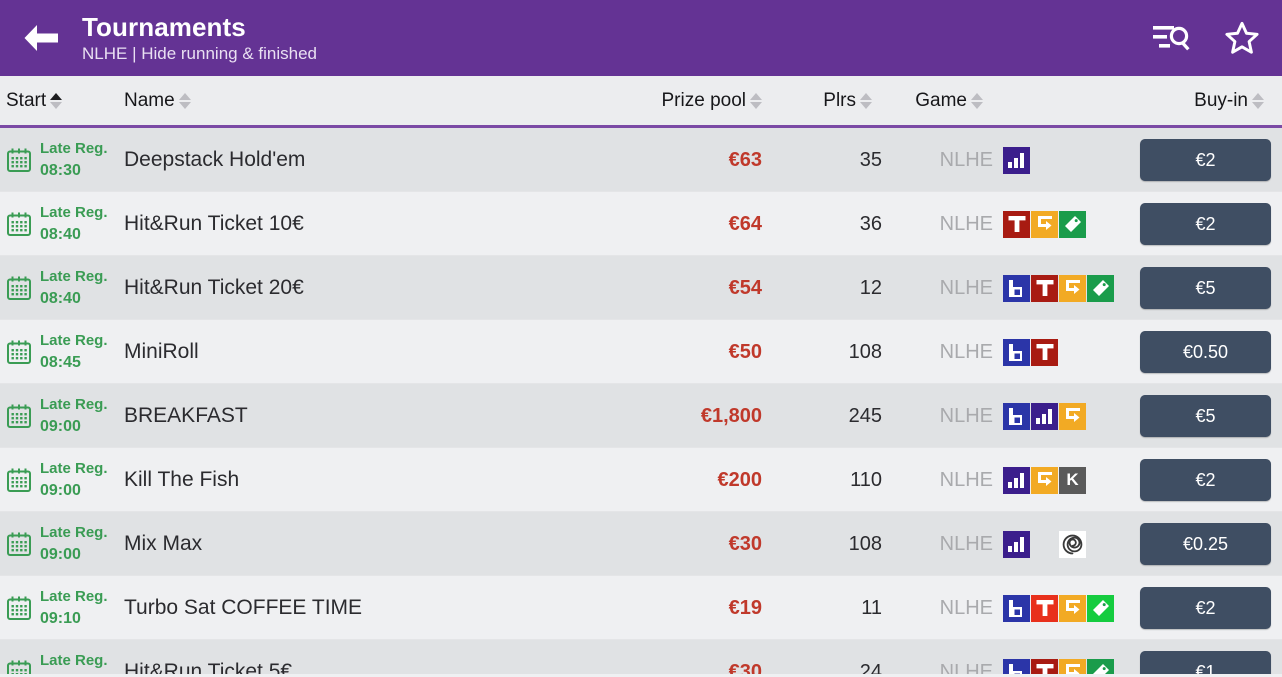 Image resolution: width=1282 pixels, height=677 pixels. I want to click on column-header-prize-pool: Prize pool, so click(711, 100).